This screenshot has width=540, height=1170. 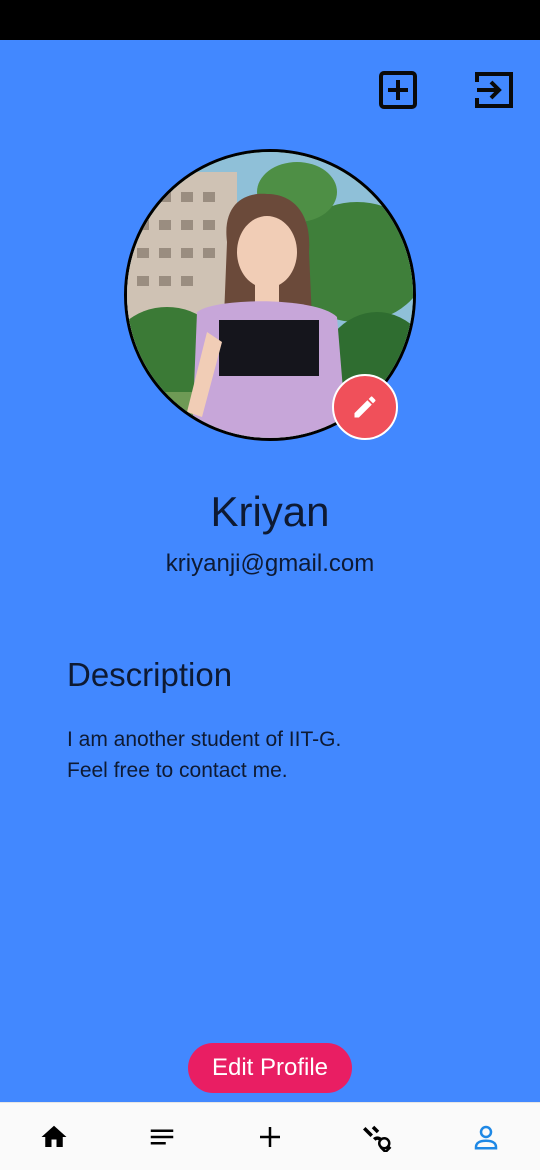 I want to click on connections-icon, so click(x=377, y=1138).